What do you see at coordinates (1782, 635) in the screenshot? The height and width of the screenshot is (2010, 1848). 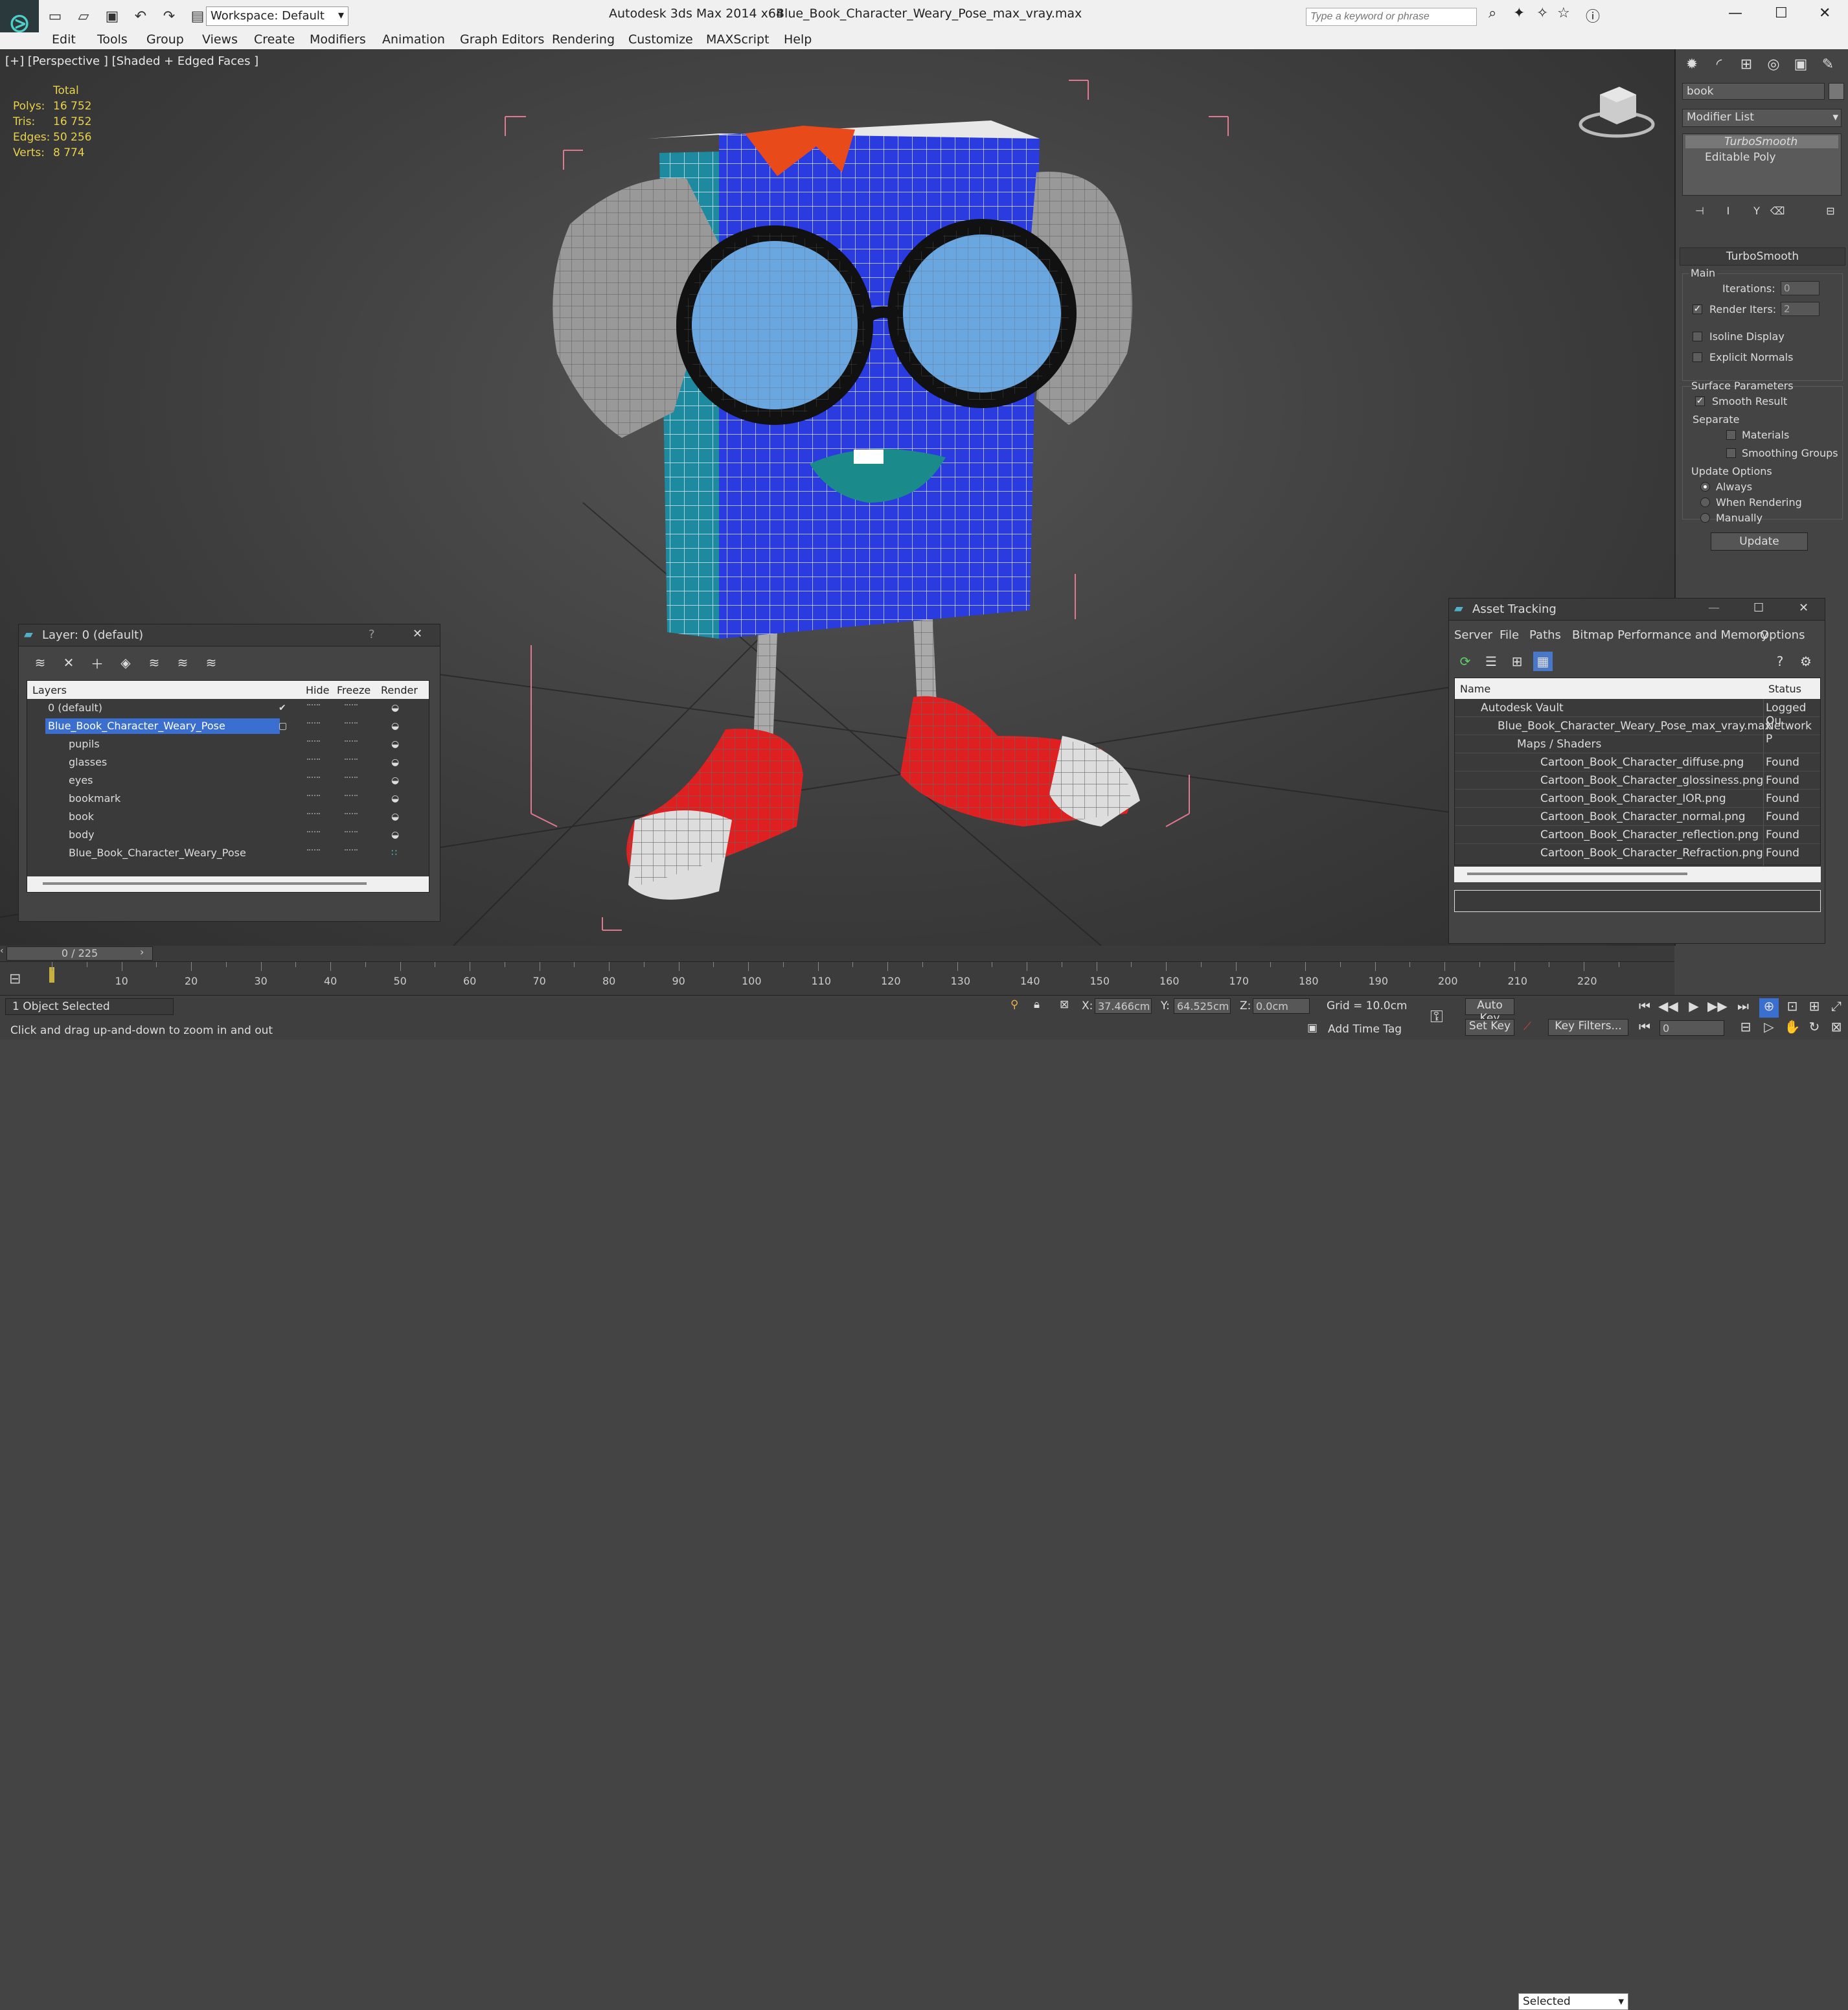 I see `asset-menu-options: Options` at bounding box center [1782, 635].